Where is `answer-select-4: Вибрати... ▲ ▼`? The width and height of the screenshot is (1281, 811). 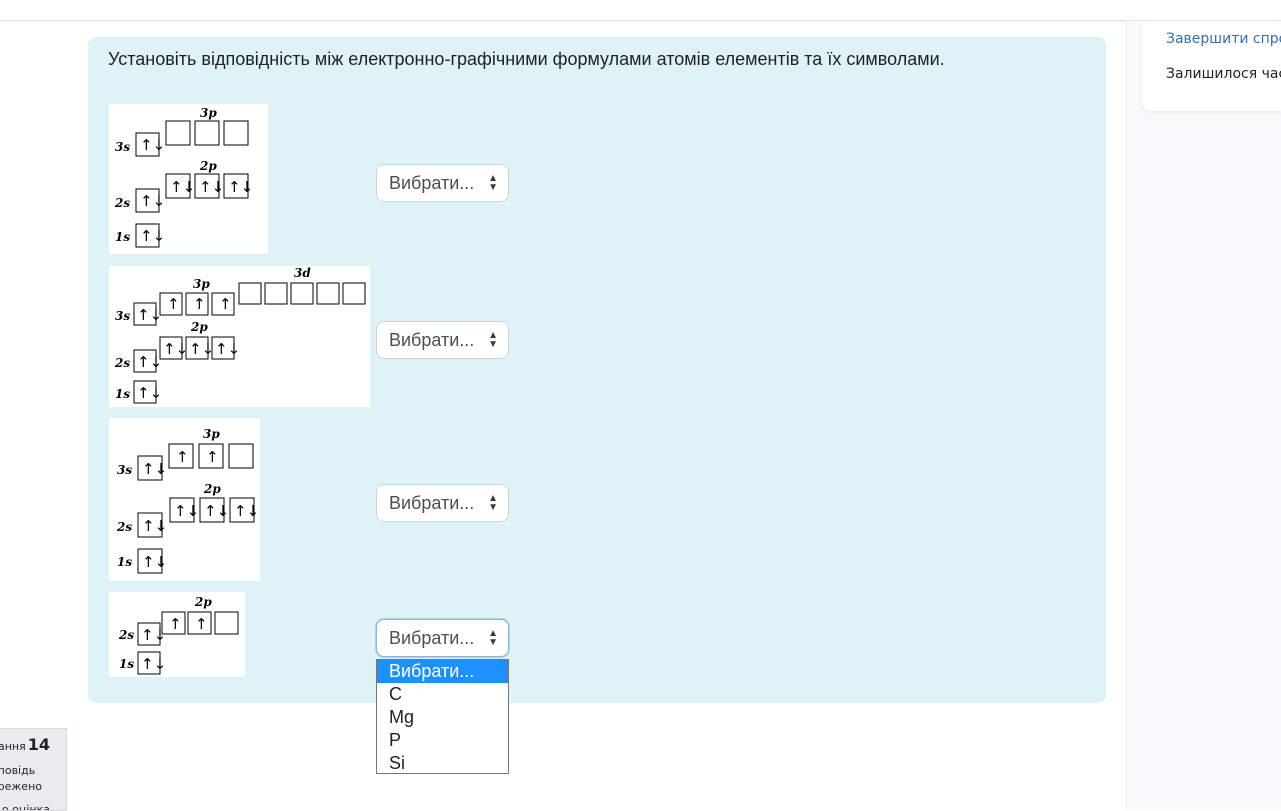
answer-select-4: Вибрати... ▲ ▼ is located at coordinates (442, 638).